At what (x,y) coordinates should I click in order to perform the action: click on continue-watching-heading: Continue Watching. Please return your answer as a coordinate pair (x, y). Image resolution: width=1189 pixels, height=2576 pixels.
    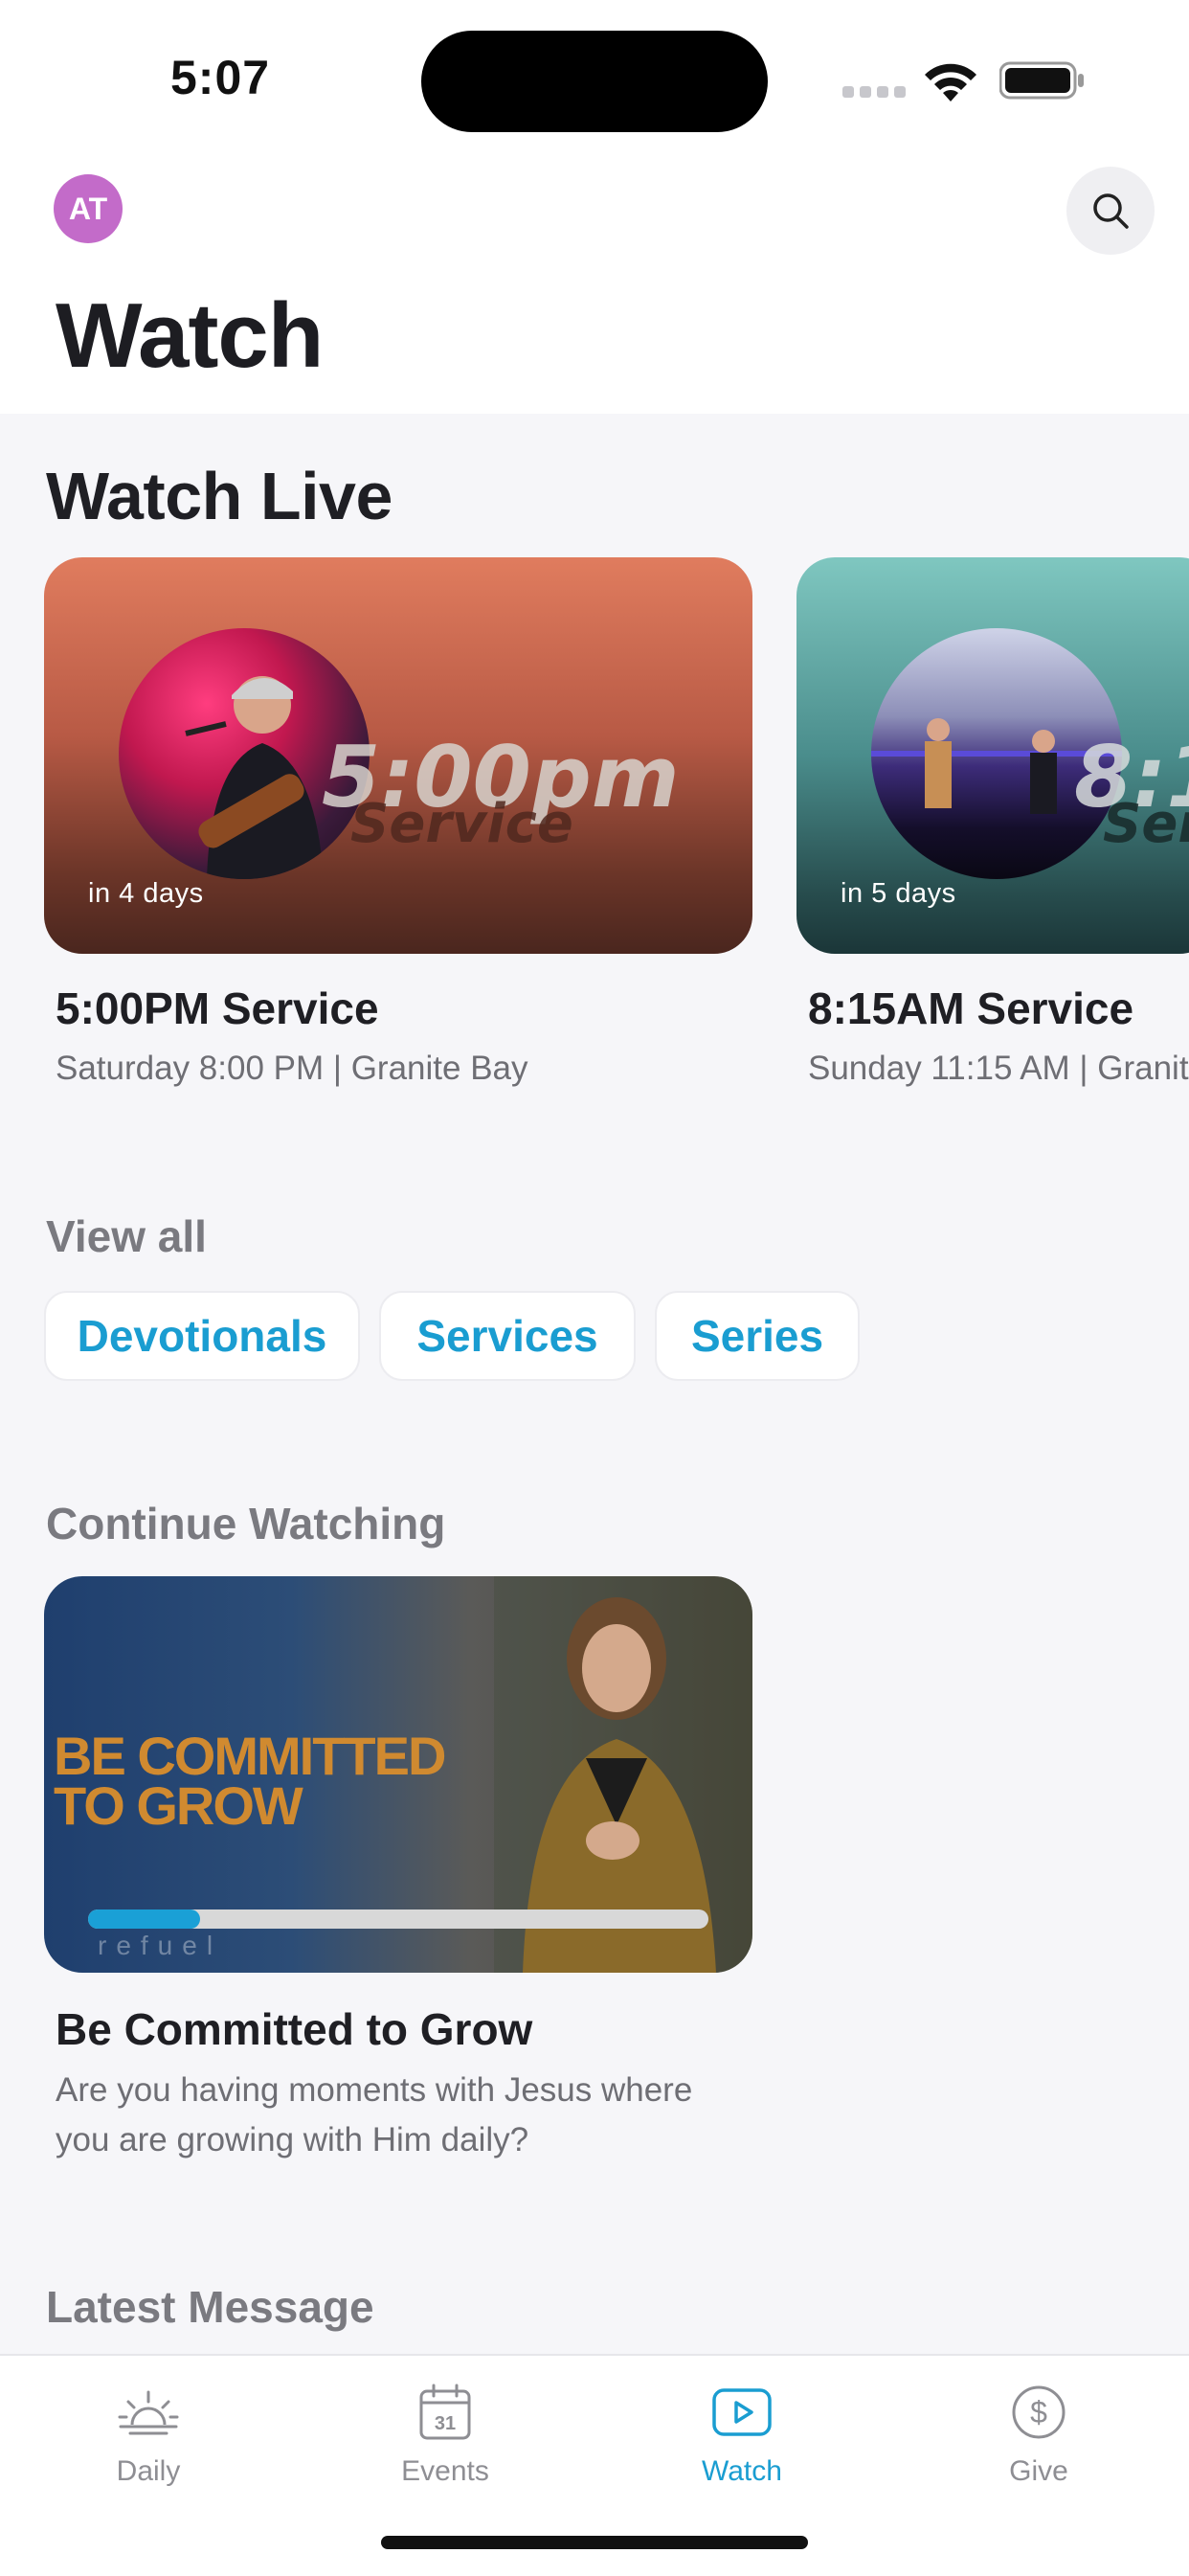
    Looking at the image, I should click on (246, 1523).